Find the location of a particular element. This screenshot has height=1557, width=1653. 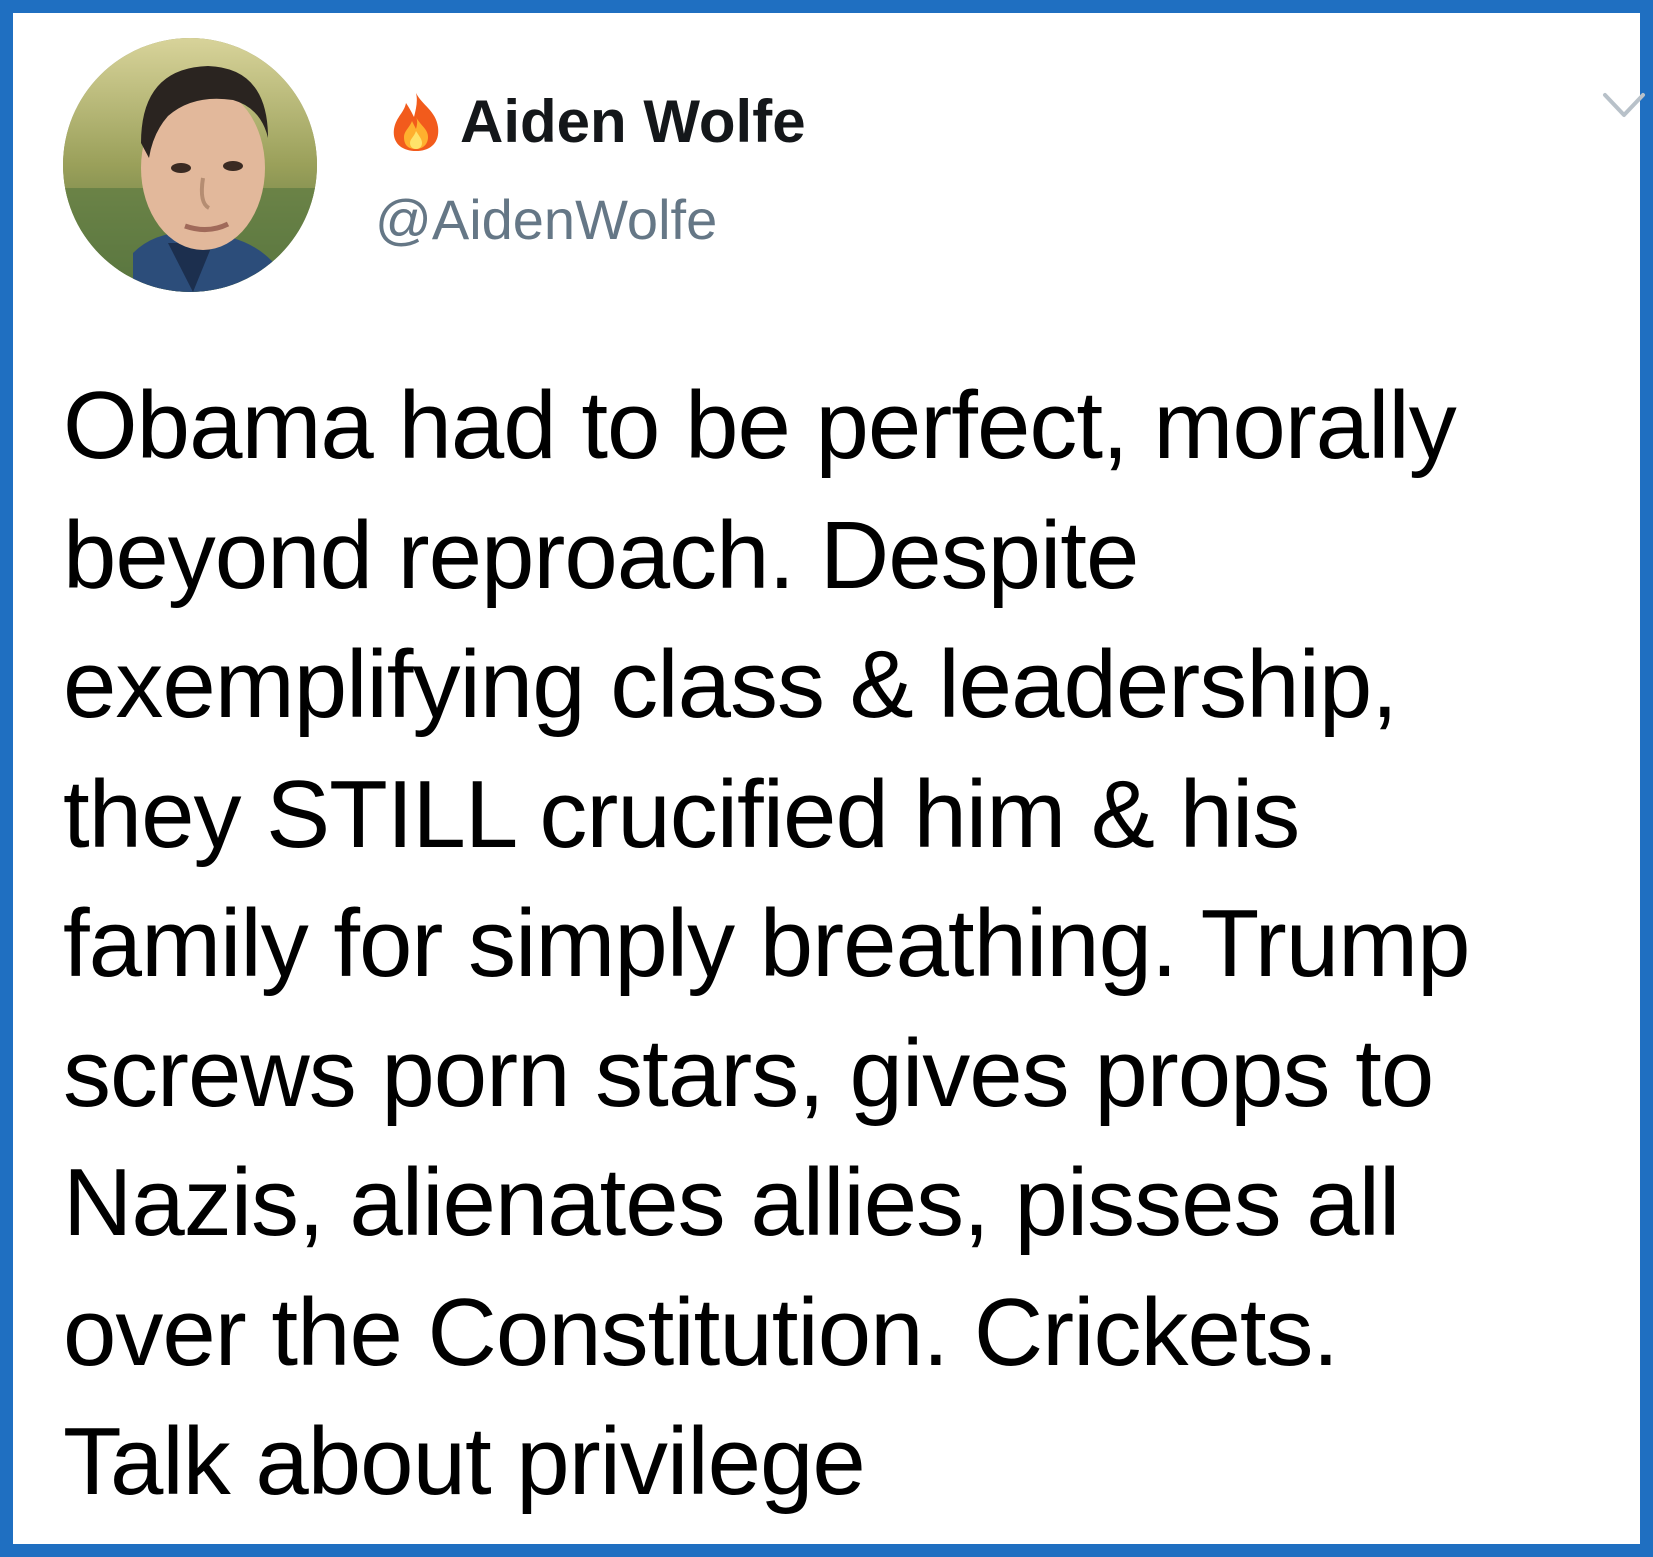

avatar is located at coordinates (190, 165).